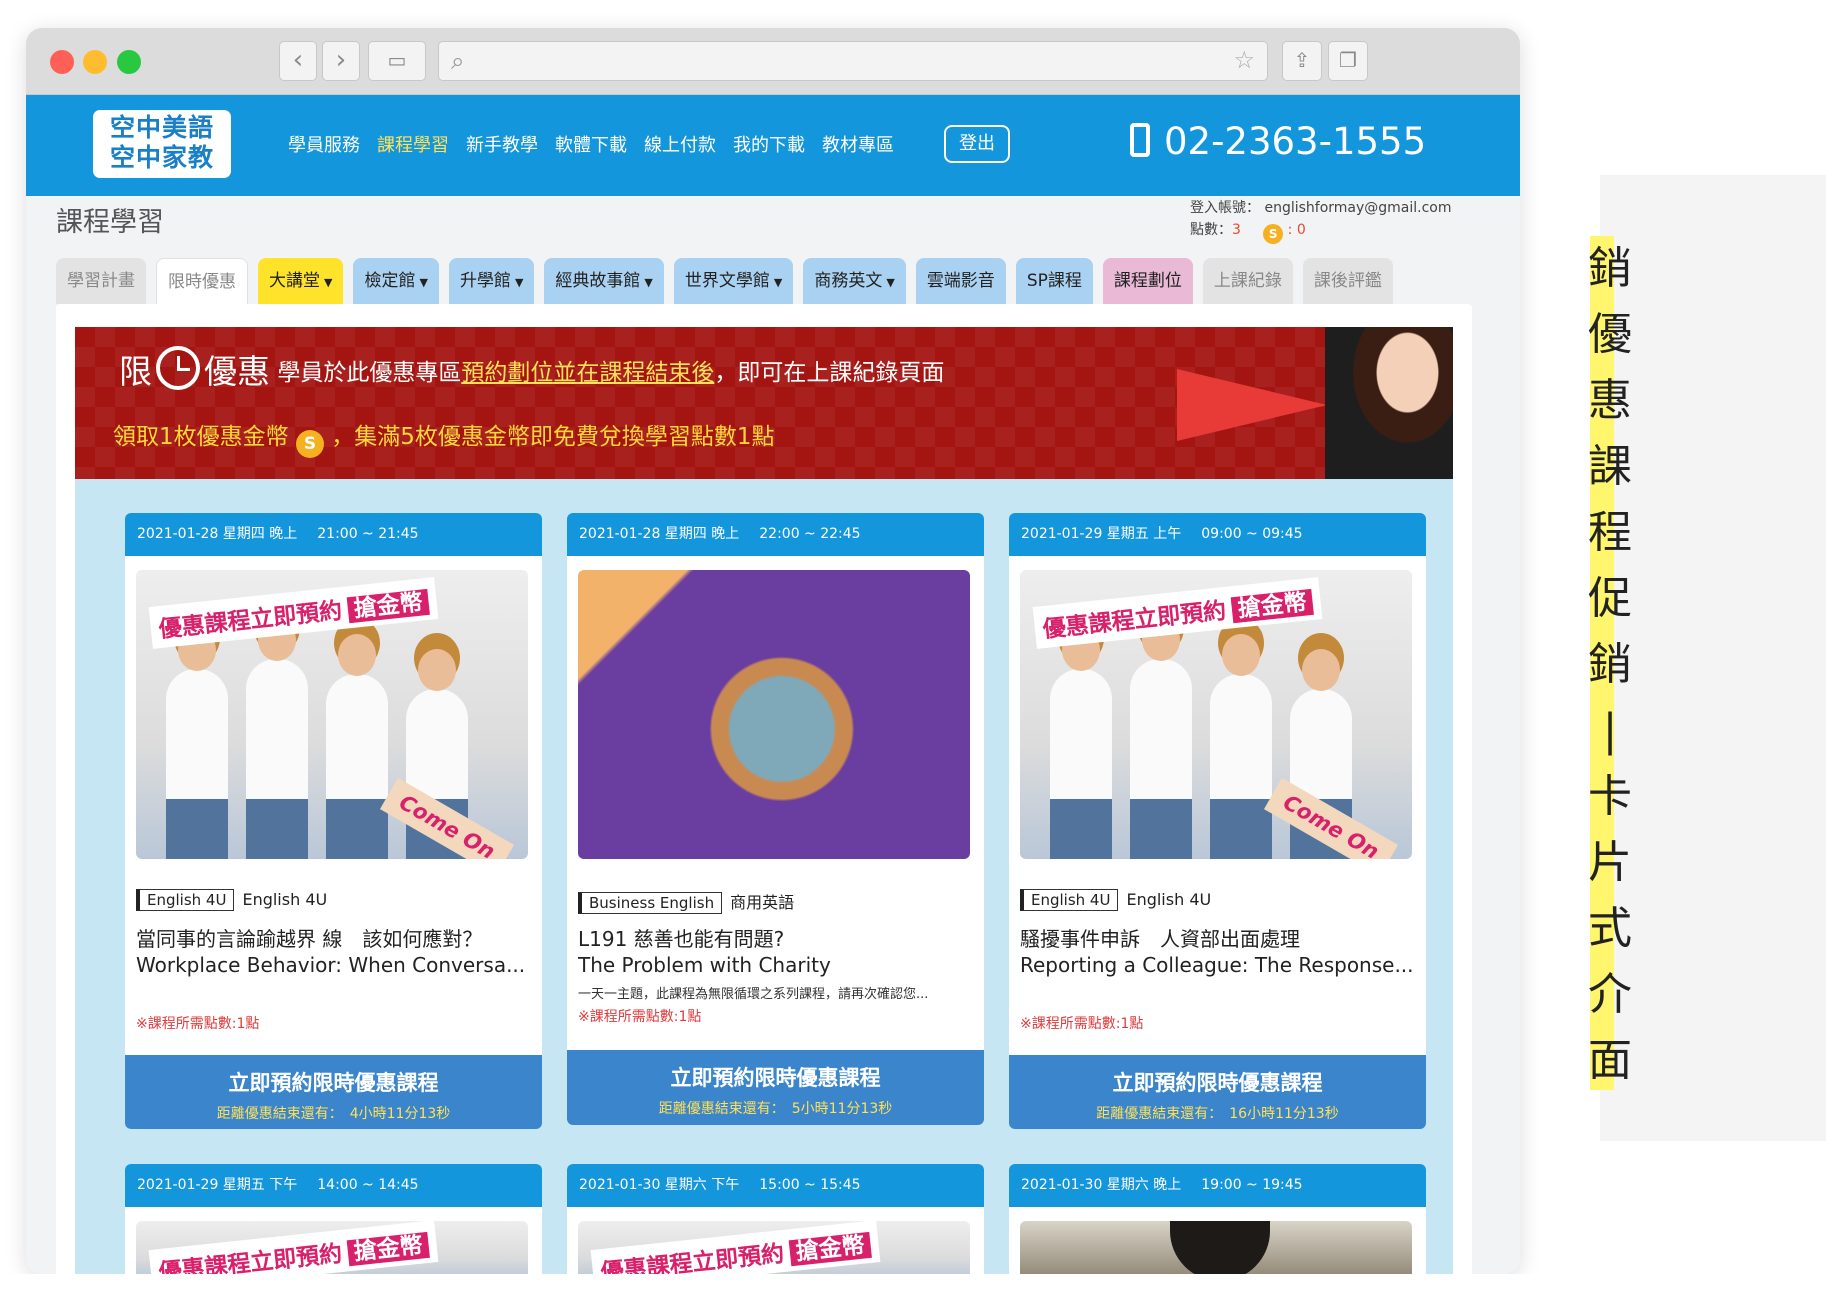 This screenshot has height=1304, width=1826. Describe the element at coordinates (1054, 281) in the screenshot. I see `tab-sp-course: SP課程` at that location.